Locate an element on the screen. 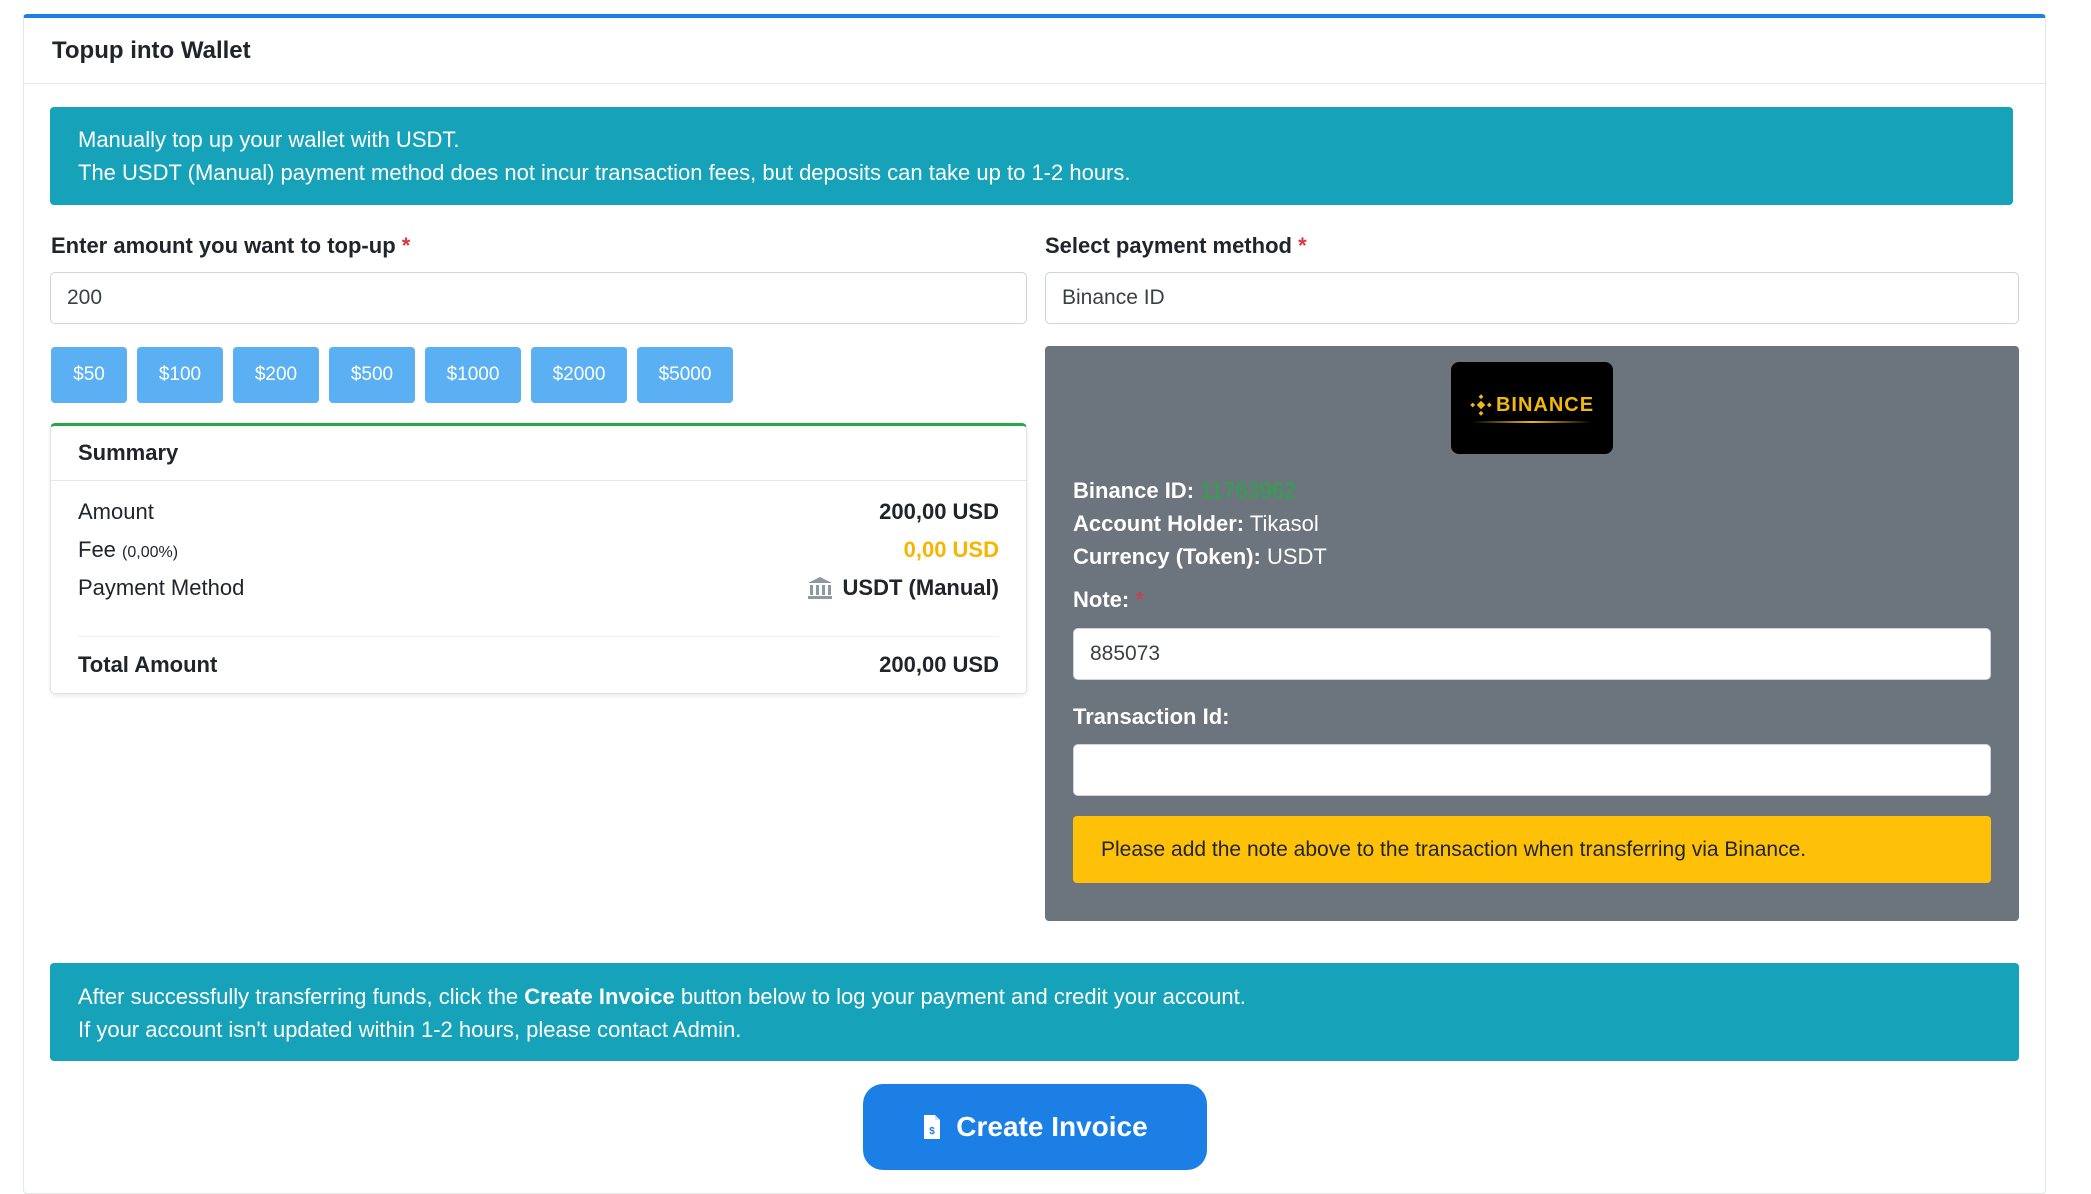 Image resolution: width=2091 pixels, height=1194 pixels. currency-value: USDT is located at coordinates (1296, 556).